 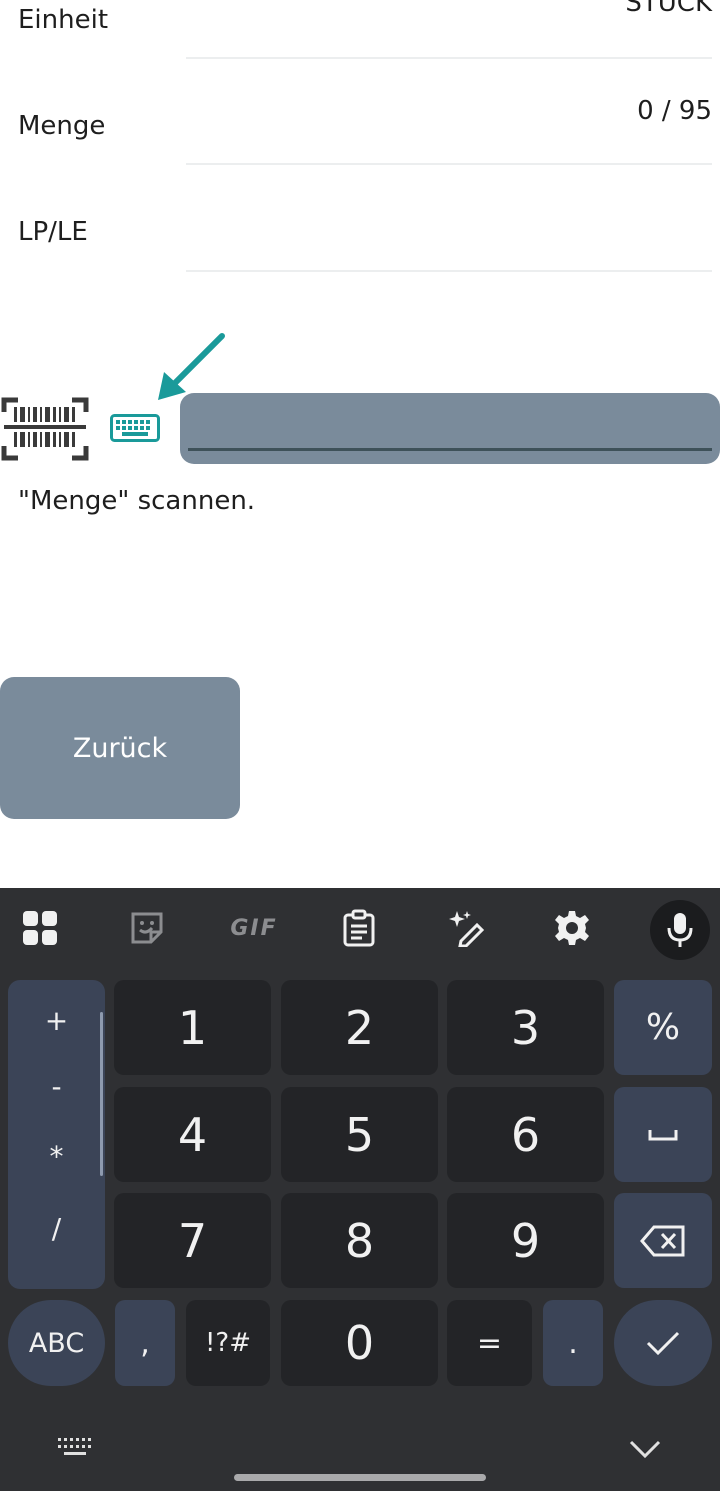 I want to click on magic-pen-icon, so click(x=466, y=928).